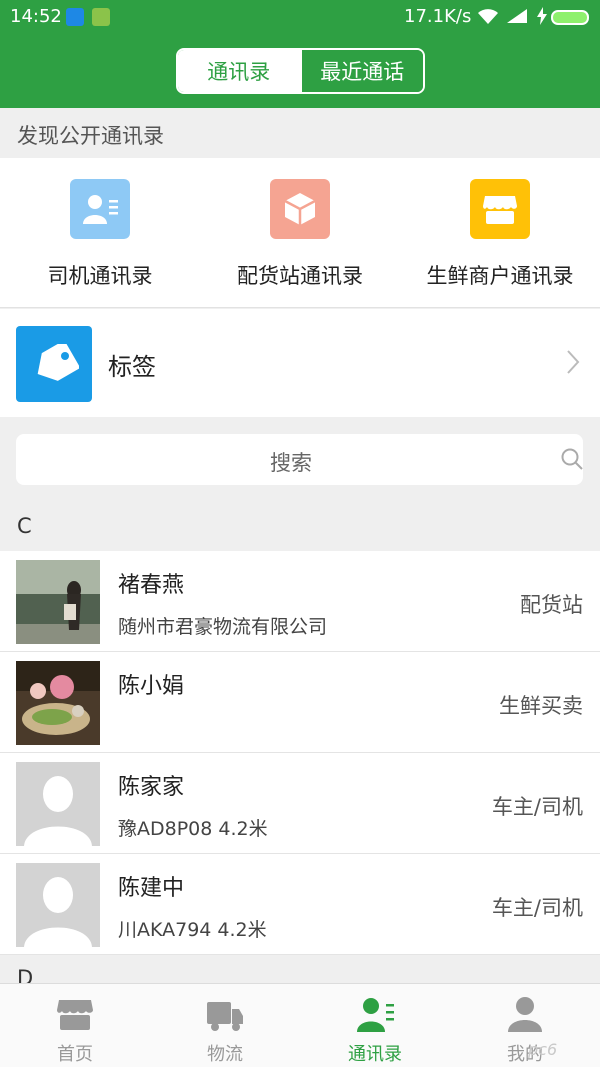 This screenshot has height=1067, width=600. Describe the element at coordinates (300, 209) in the screenshot. I see `cube-icon` at that location.